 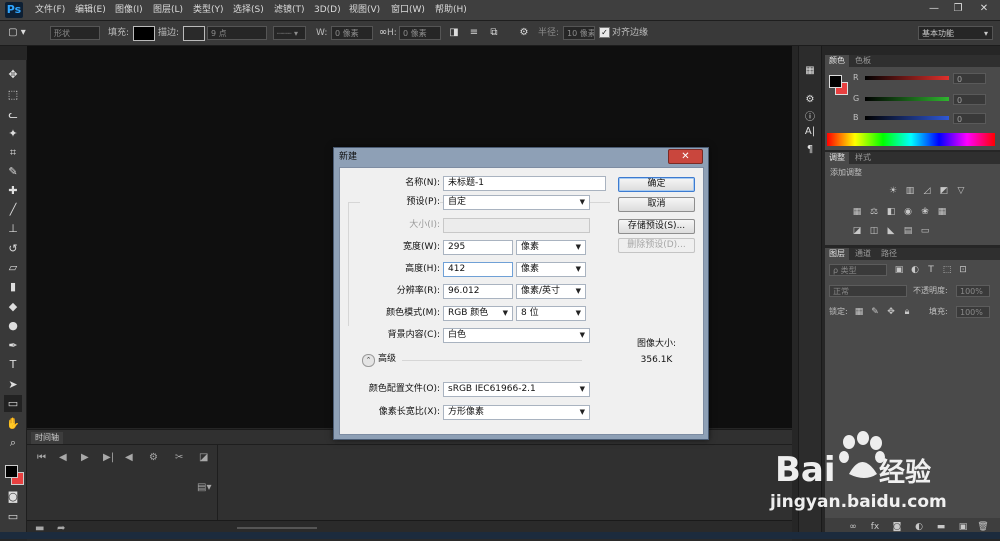 I want to click on filter-type-icon: T, so click(x=931, y=270).